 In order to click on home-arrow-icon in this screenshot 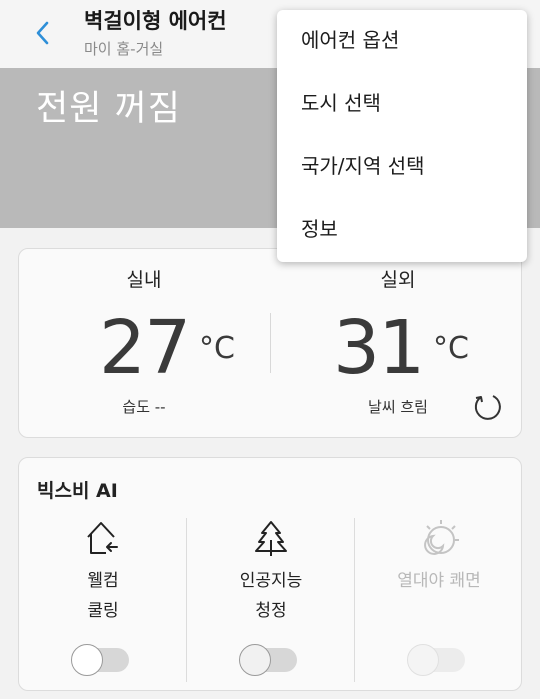, I will do `click(102, 538)`.